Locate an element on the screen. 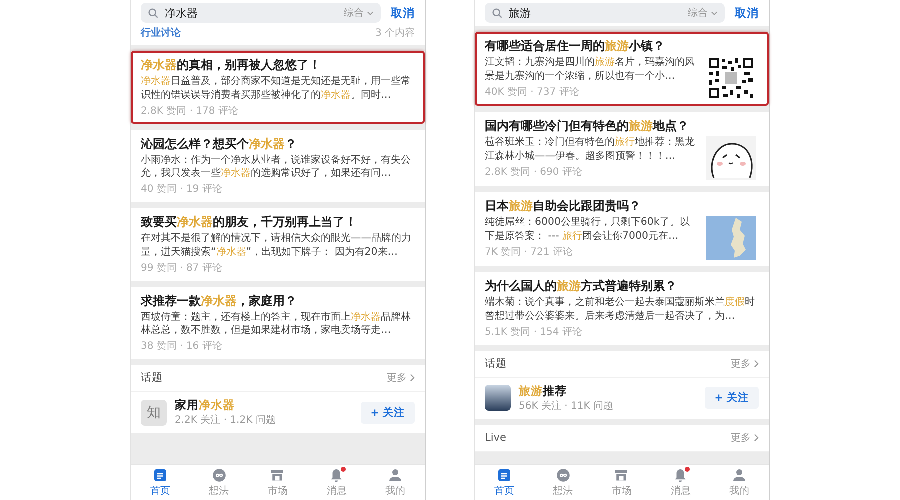 The height and width of the screenshot is (500, 900). result-stats: 38 赞同 · 16 评论 is located at coordinates (182, 347).